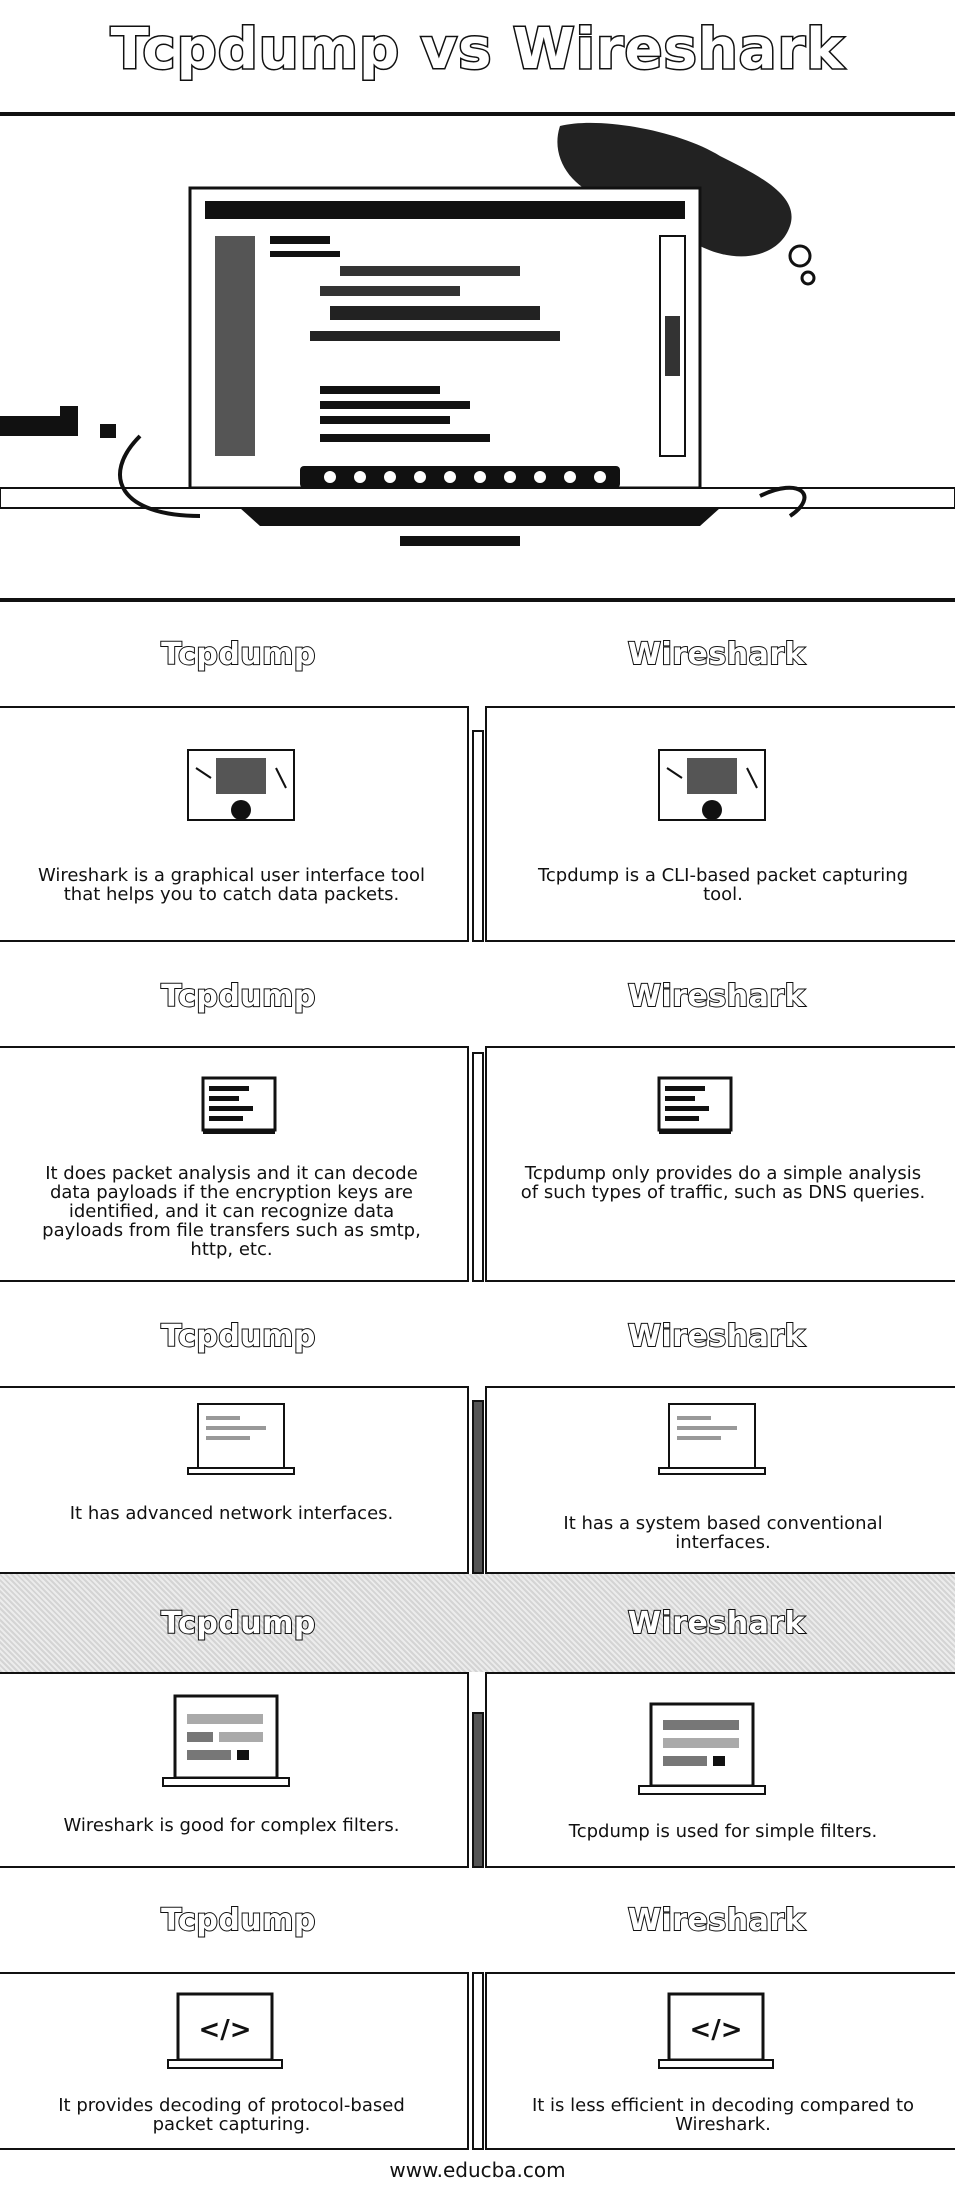 The width and height of the screenshot is (955, 2196). I want to click on row-4-divider, so click(478, 1790).